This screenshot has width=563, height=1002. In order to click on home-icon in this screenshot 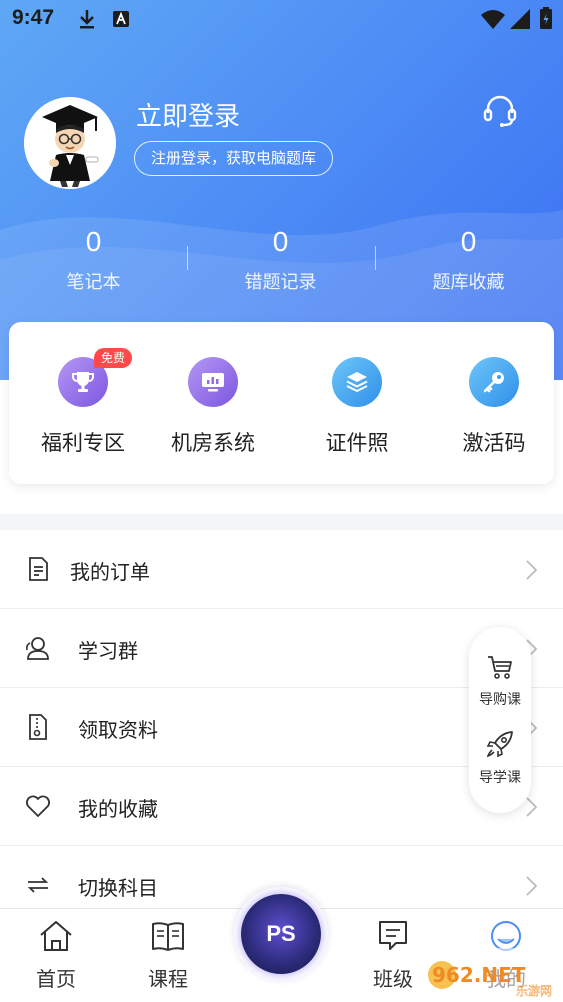, I will do `click(56, 936)`.